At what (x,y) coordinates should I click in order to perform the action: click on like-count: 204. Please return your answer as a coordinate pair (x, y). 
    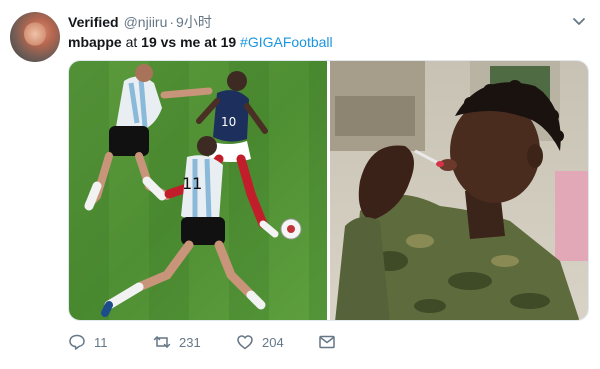
    Looking at the image, I should click on (273, 342).